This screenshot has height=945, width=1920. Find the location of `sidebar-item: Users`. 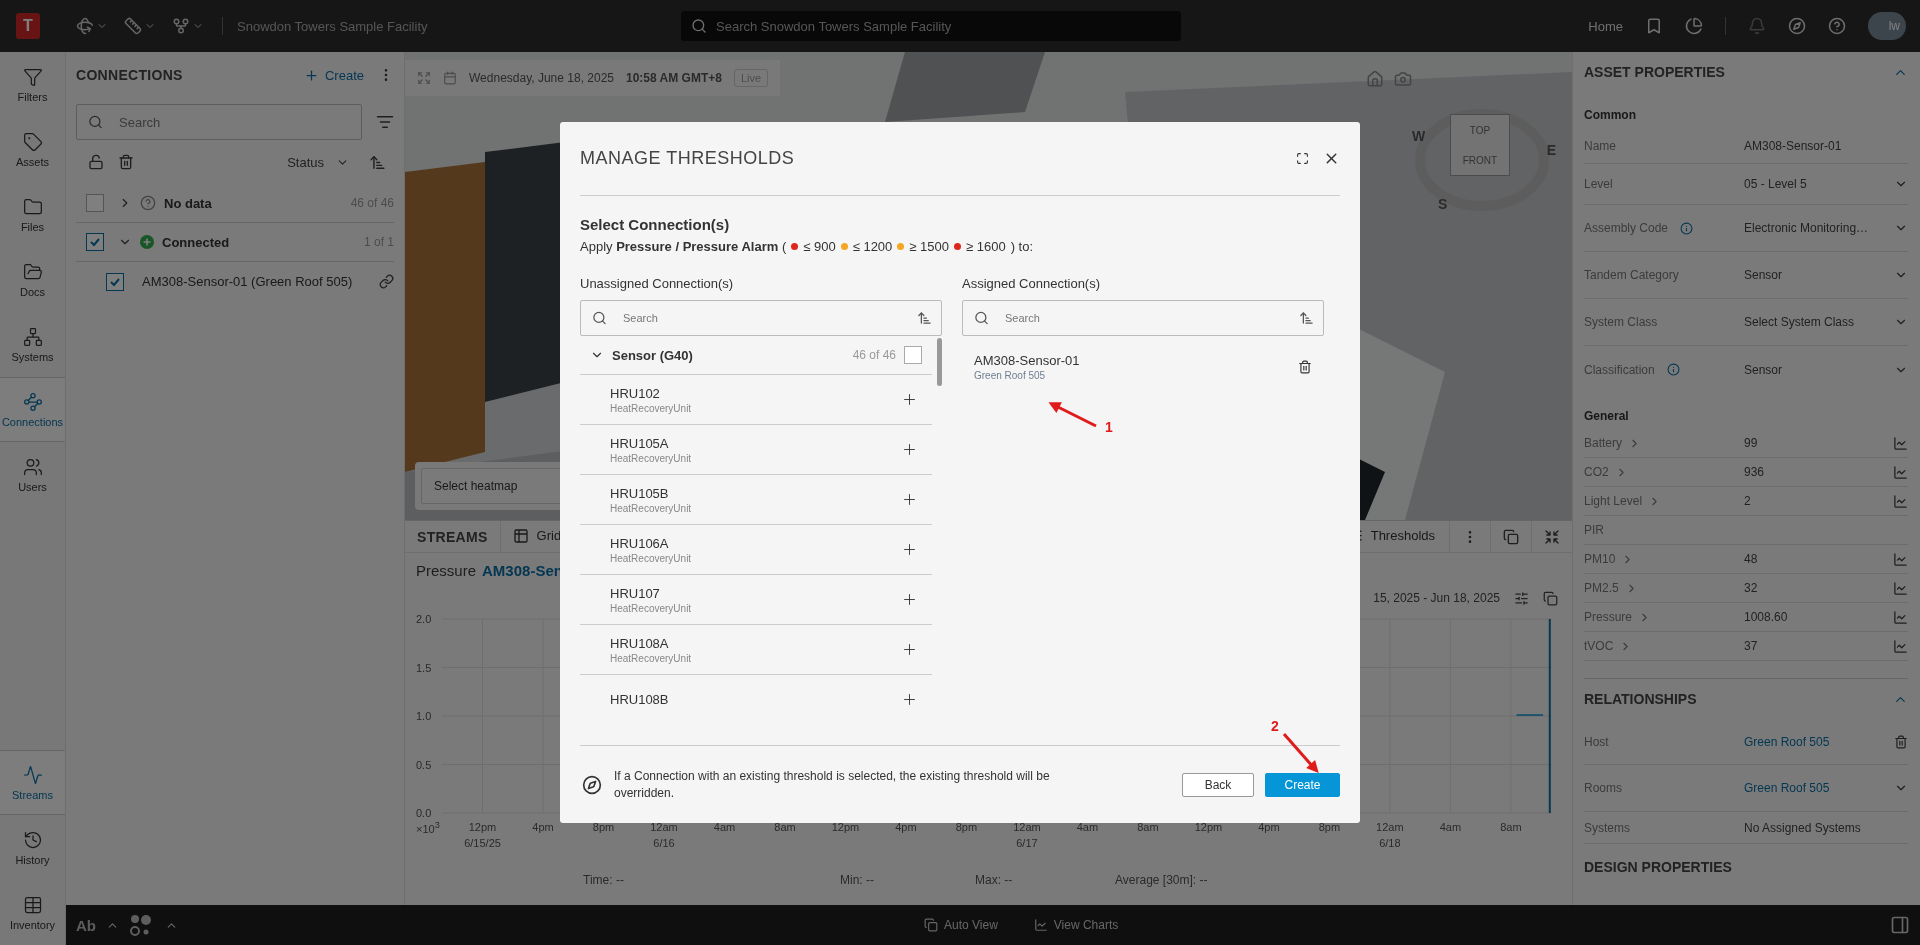

sidebar-item: Users is located at coordinates (32, 474).